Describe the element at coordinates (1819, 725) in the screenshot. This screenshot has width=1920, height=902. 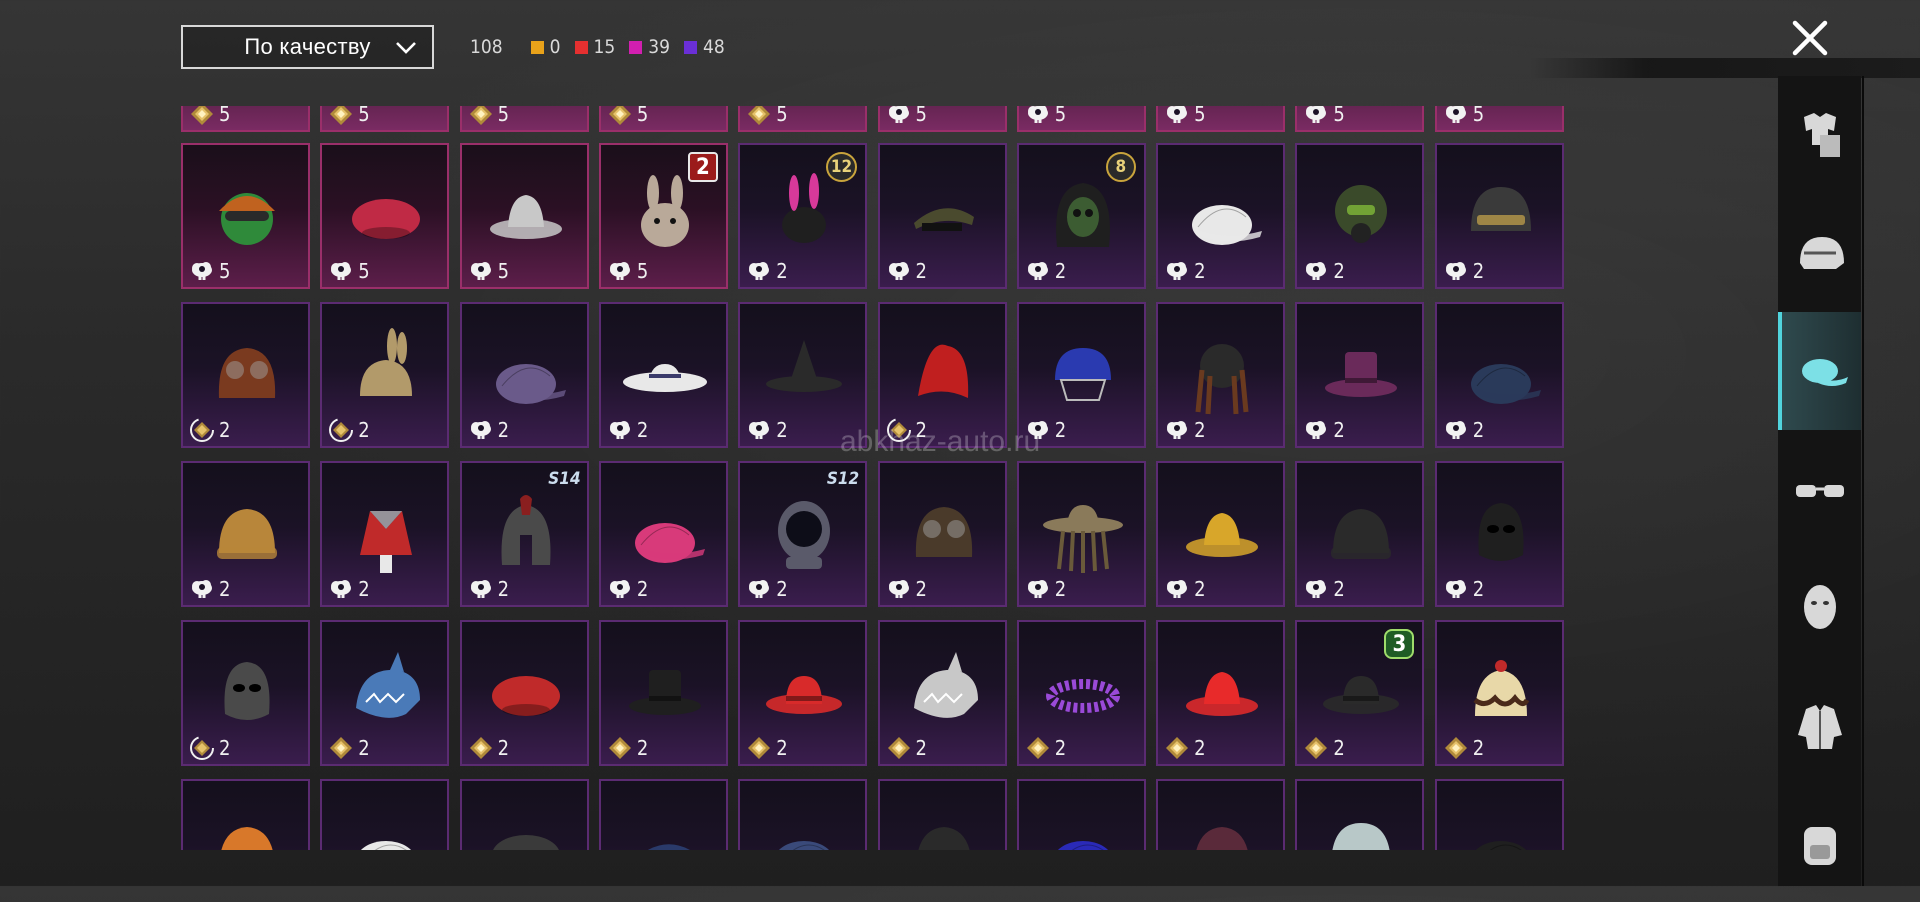
I see `sidebar-tab-jacket` at that location.